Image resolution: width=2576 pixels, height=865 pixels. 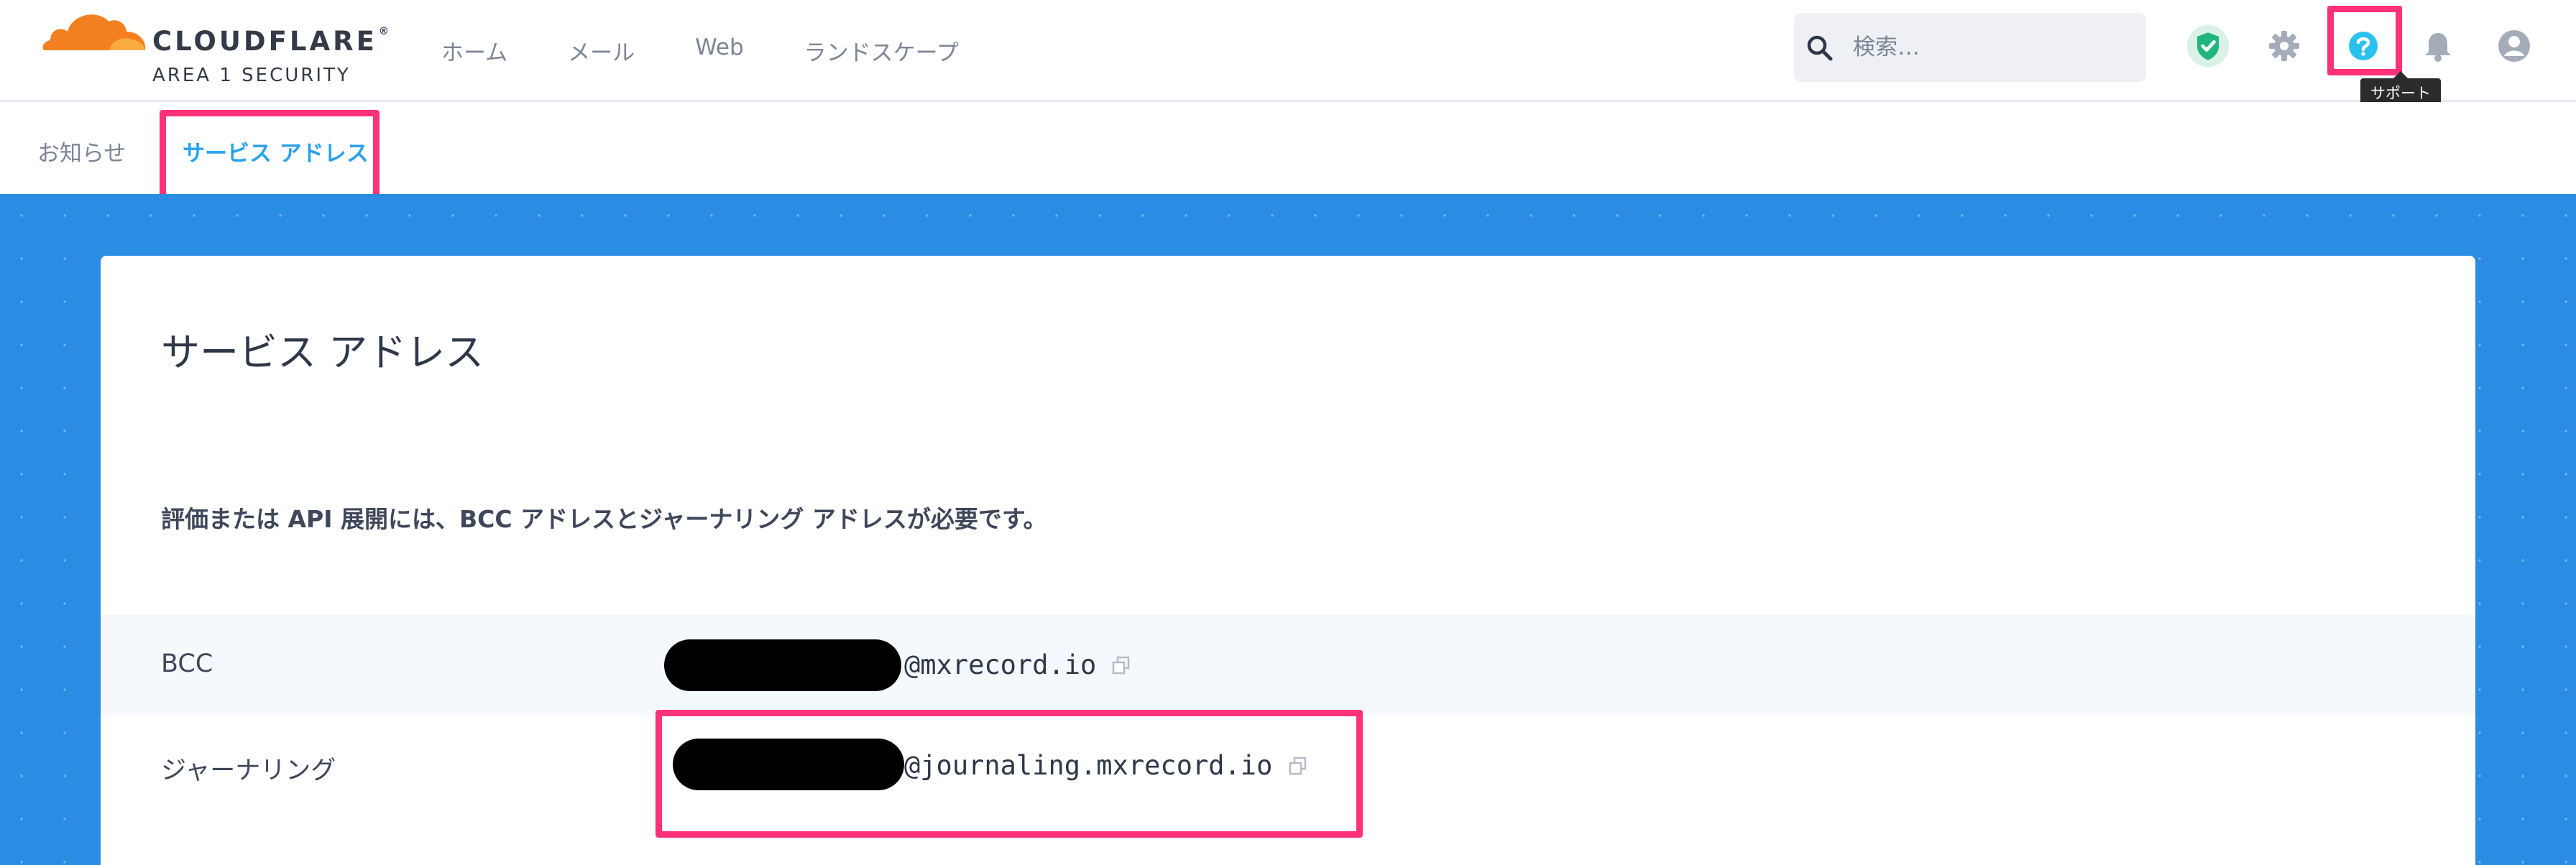 What do you see at coordinates (248, 771) in the screenshot?
I see `journaling-label: ジャーナリング` at bounding box center [248, 771].